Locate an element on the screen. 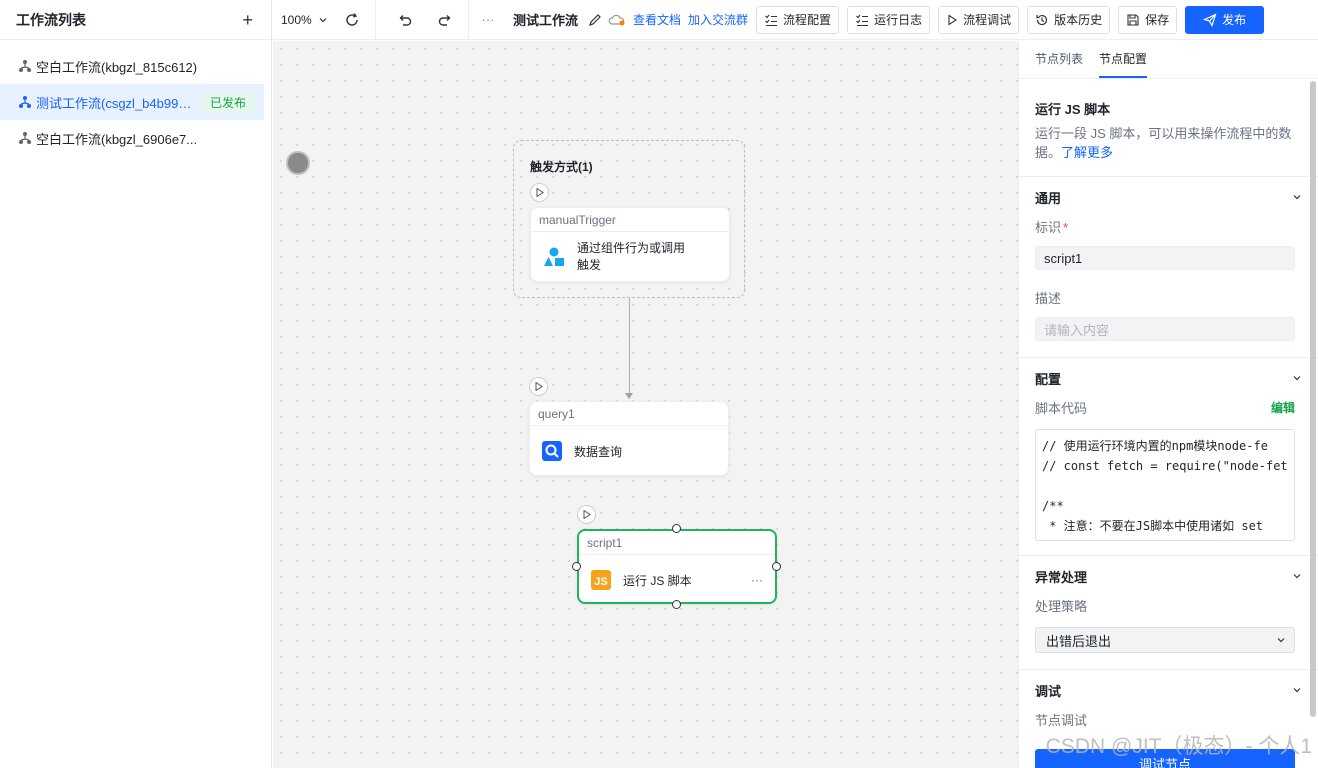 The image size is (1318, 768). node-type-desc: 运行一段 JS 脚本，可以用来操作流程中的数据。了解更多 is located at coordinates (1165, 143).